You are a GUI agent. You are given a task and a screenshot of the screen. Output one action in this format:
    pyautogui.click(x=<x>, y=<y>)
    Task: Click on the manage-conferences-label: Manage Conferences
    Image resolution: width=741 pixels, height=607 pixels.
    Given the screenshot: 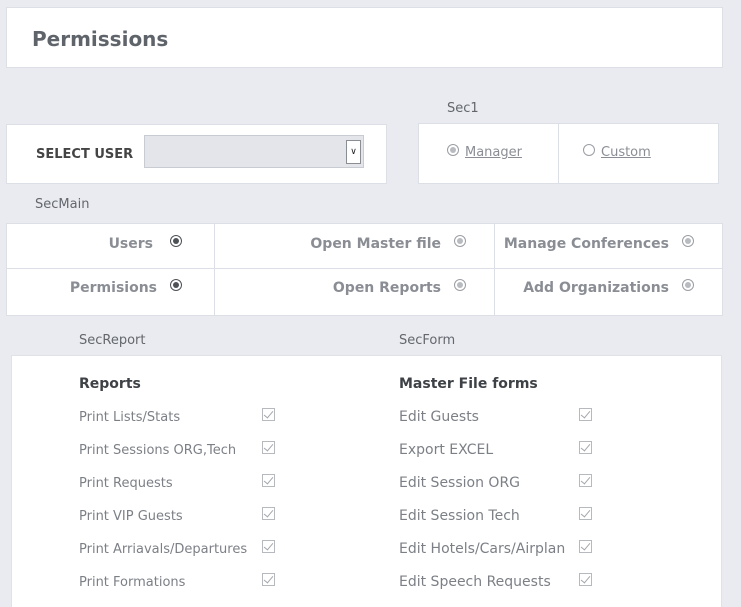 What is the action you would take?
    pyautogui.click(x=586, y=244)
    